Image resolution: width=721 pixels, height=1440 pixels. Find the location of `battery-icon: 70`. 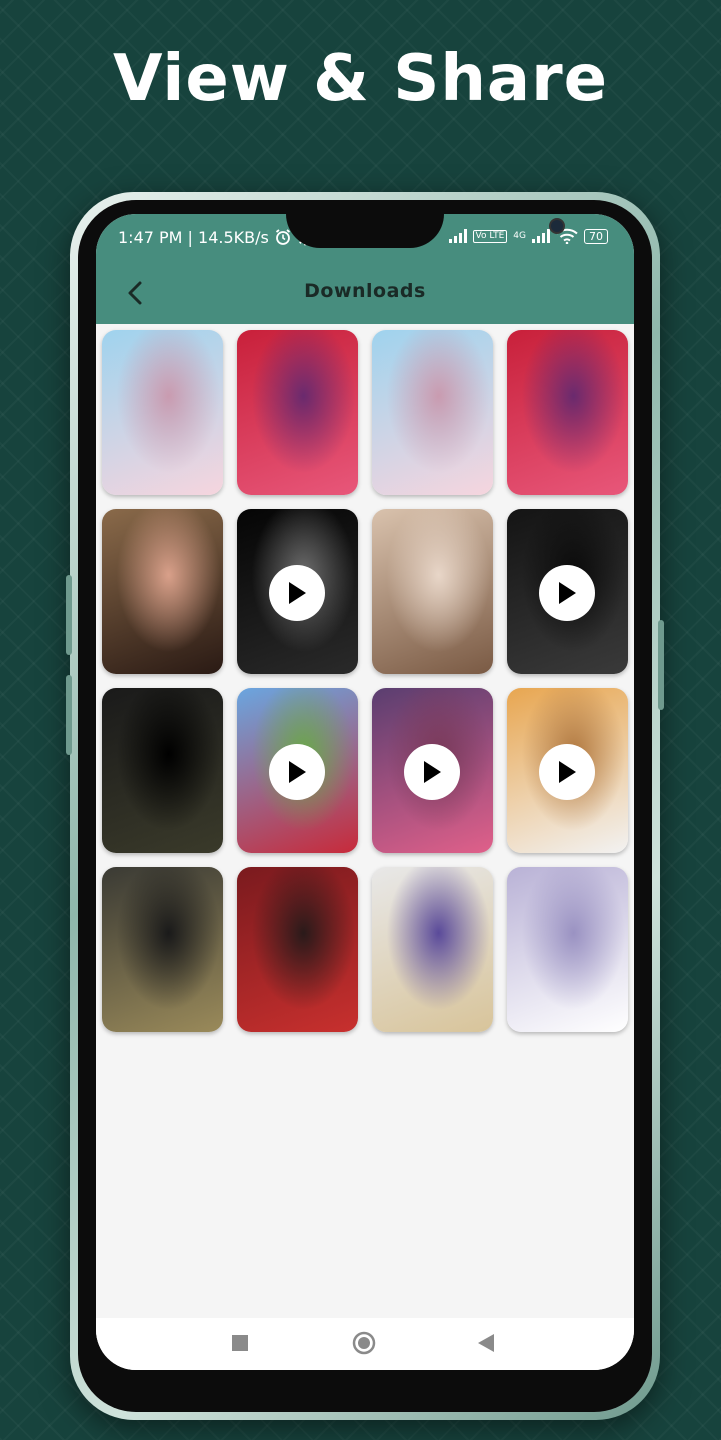

battery-icon: 70 is located at coordinates (596, 236).